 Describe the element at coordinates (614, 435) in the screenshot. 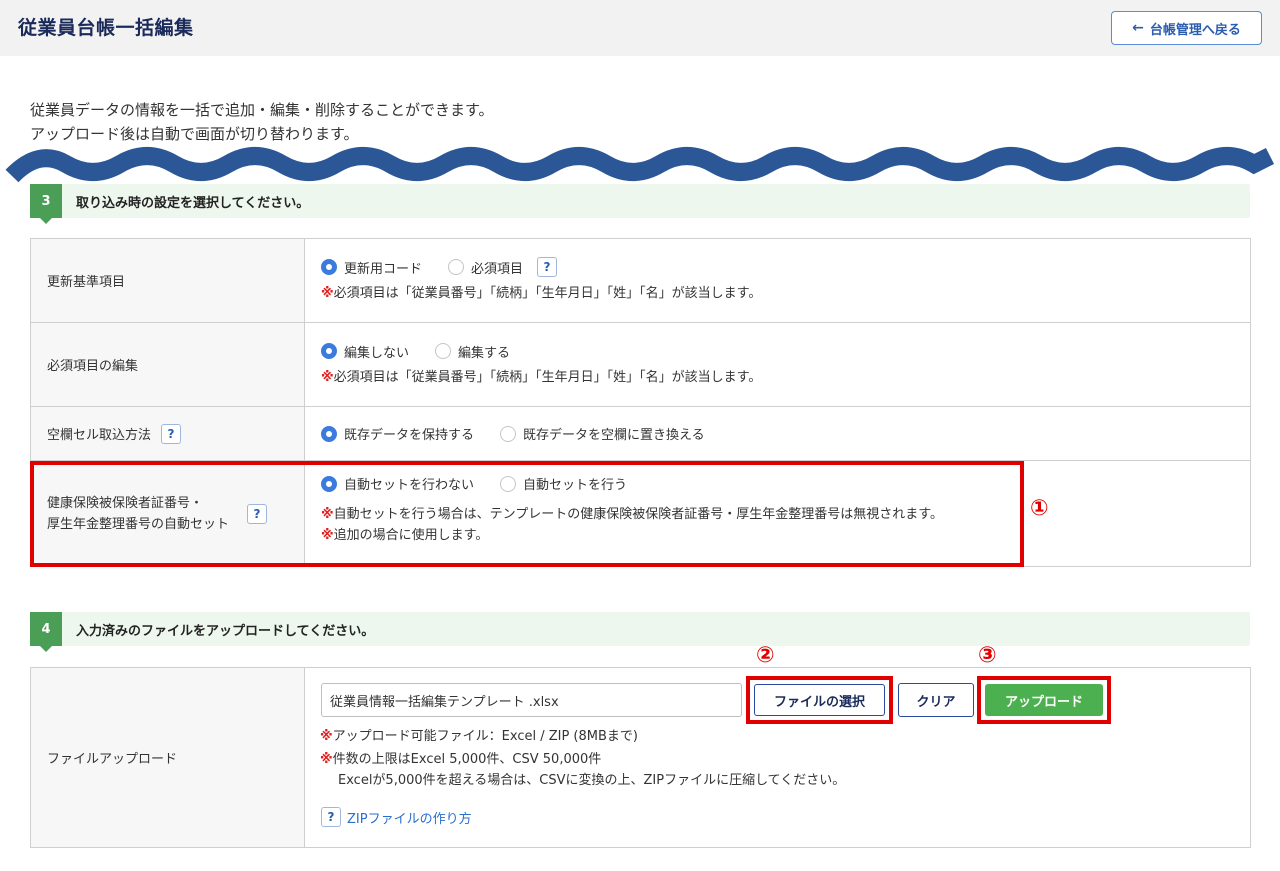

I see `radio-label: 既存データを空欄に置き換える` at that location.